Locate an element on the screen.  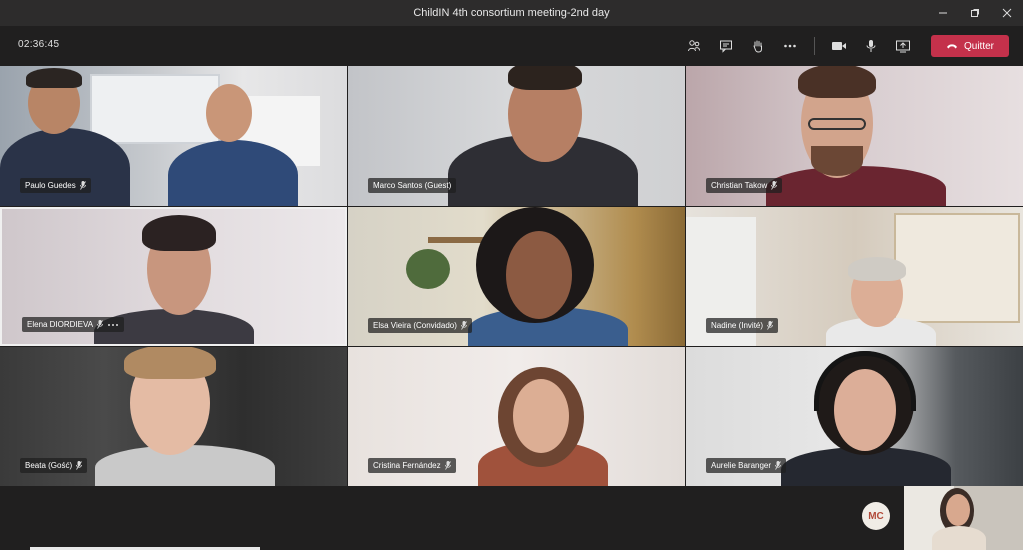
window-background is located at coordinates (155, 109).